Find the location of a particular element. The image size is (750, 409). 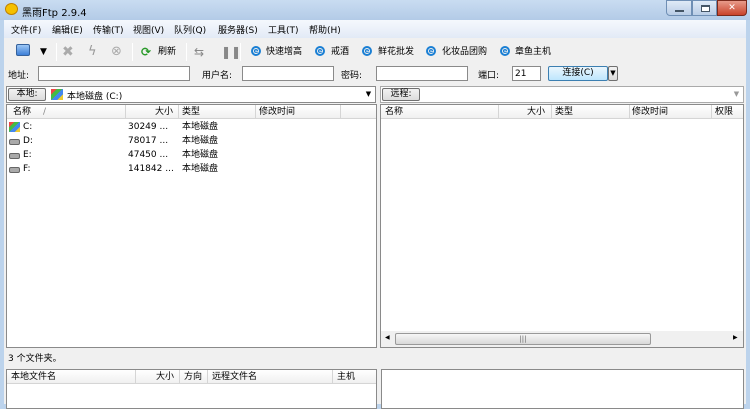

link-button: 章鱼主机 is located at coordinates (533, 52).